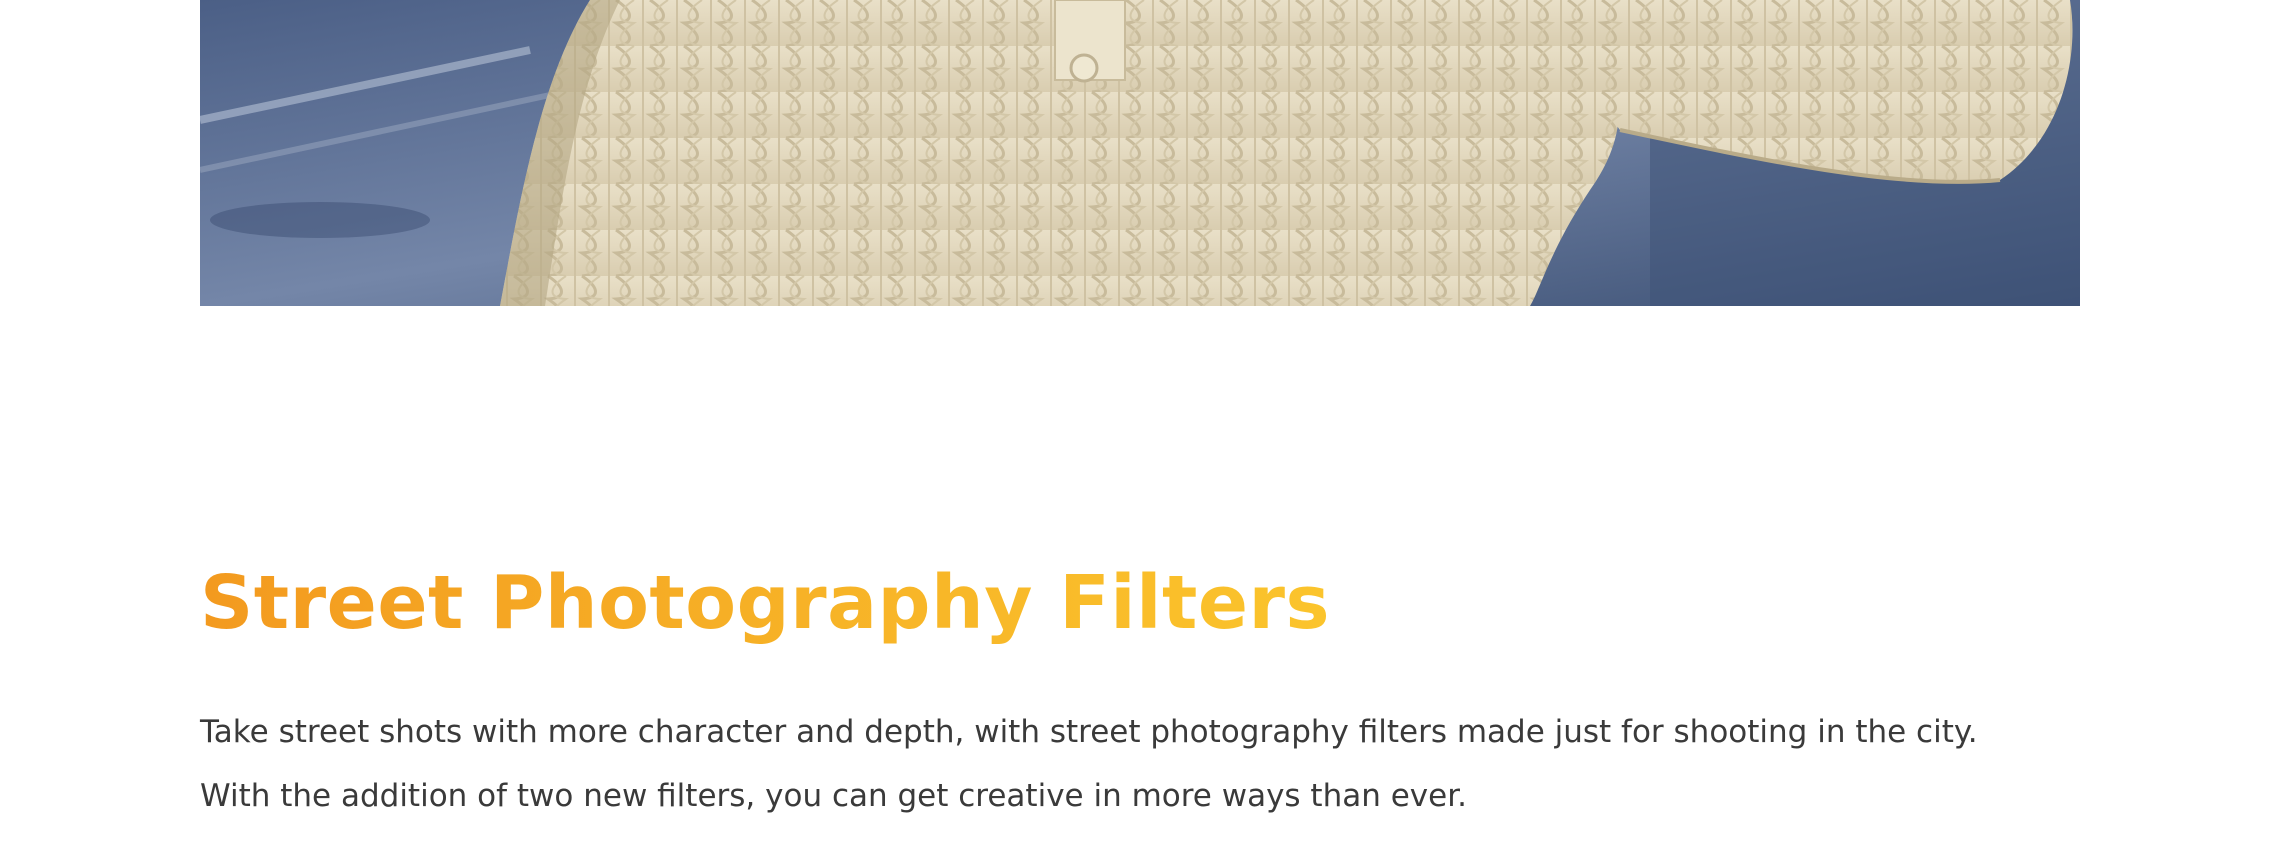 Image resolution: width=2280 pixels, height=850 pixels. Describe the element at coordinates (765, 603) in the screenshot. I see `section-title: Street Photography Filters` at that location.